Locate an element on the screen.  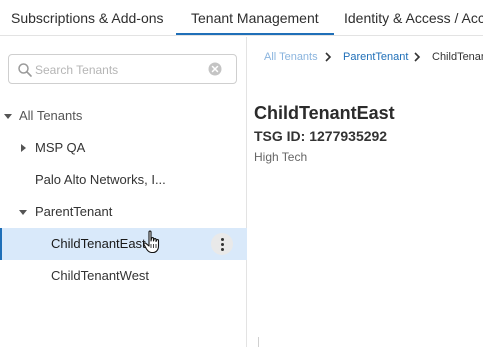
active-tab-indicator is located at coordinates (255, 34).